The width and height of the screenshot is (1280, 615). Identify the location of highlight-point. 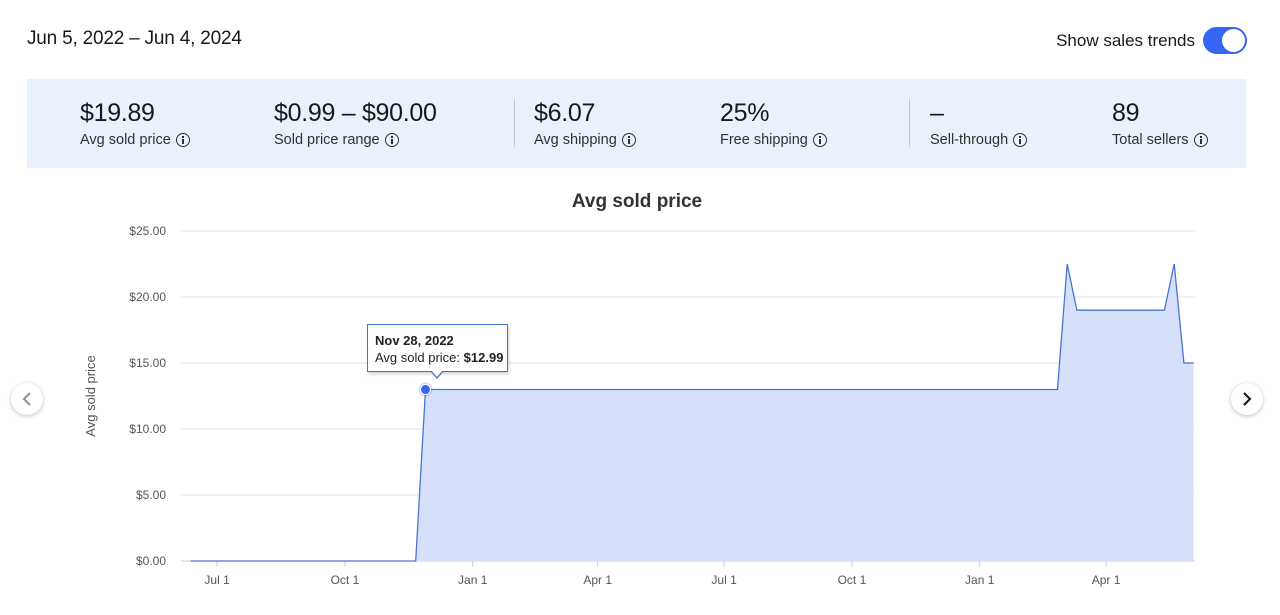
(425, 390).